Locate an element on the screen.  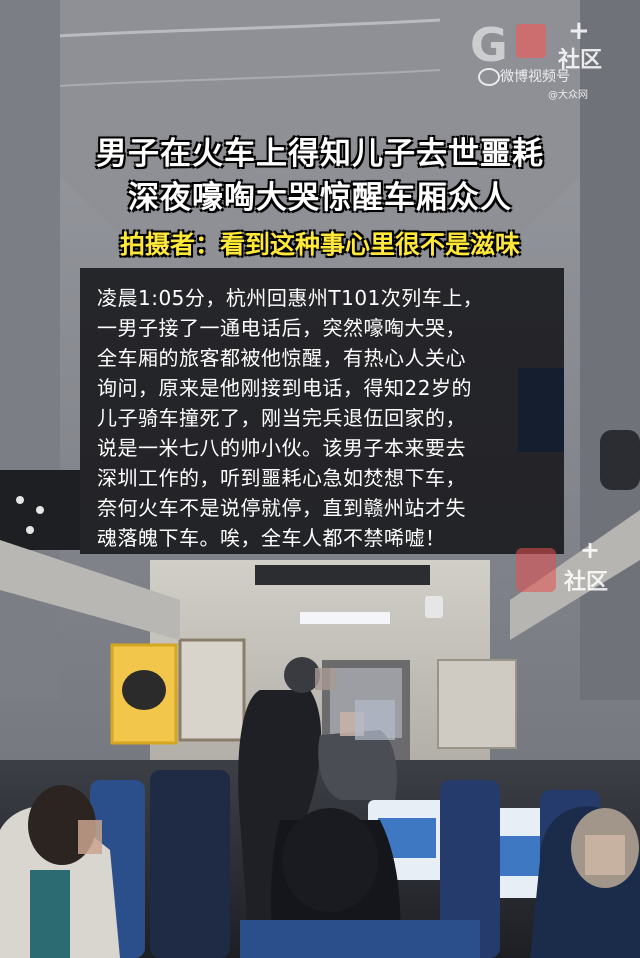
headline-line-2: 深夜嚎啕大哭惊醒车厢众人 is located at coordinates (320, 198).